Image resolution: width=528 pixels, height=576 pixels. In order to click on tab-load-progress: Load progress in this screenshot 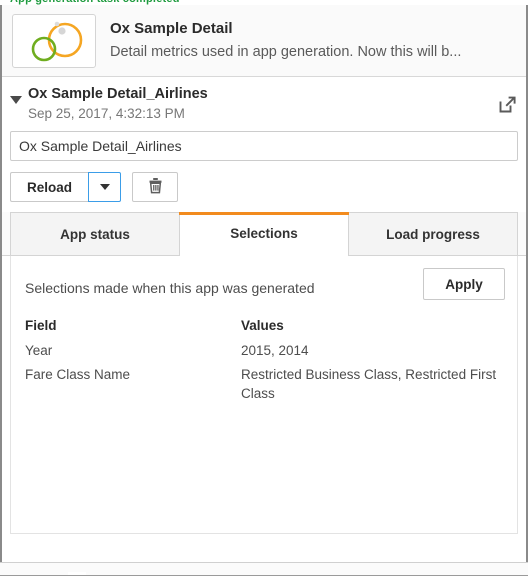, I will do `click(433, 233)`.